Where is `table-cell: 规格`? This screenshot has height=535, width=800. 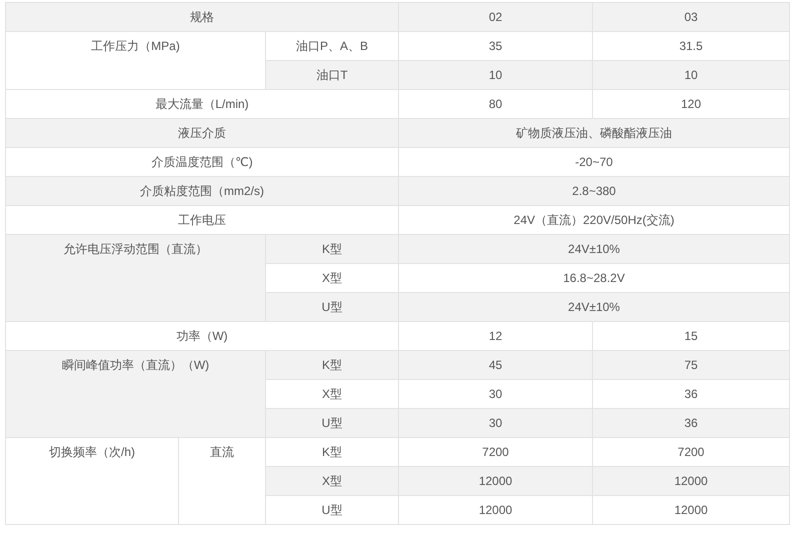 table-cell: 规格 is located at coordinates (202, 17).